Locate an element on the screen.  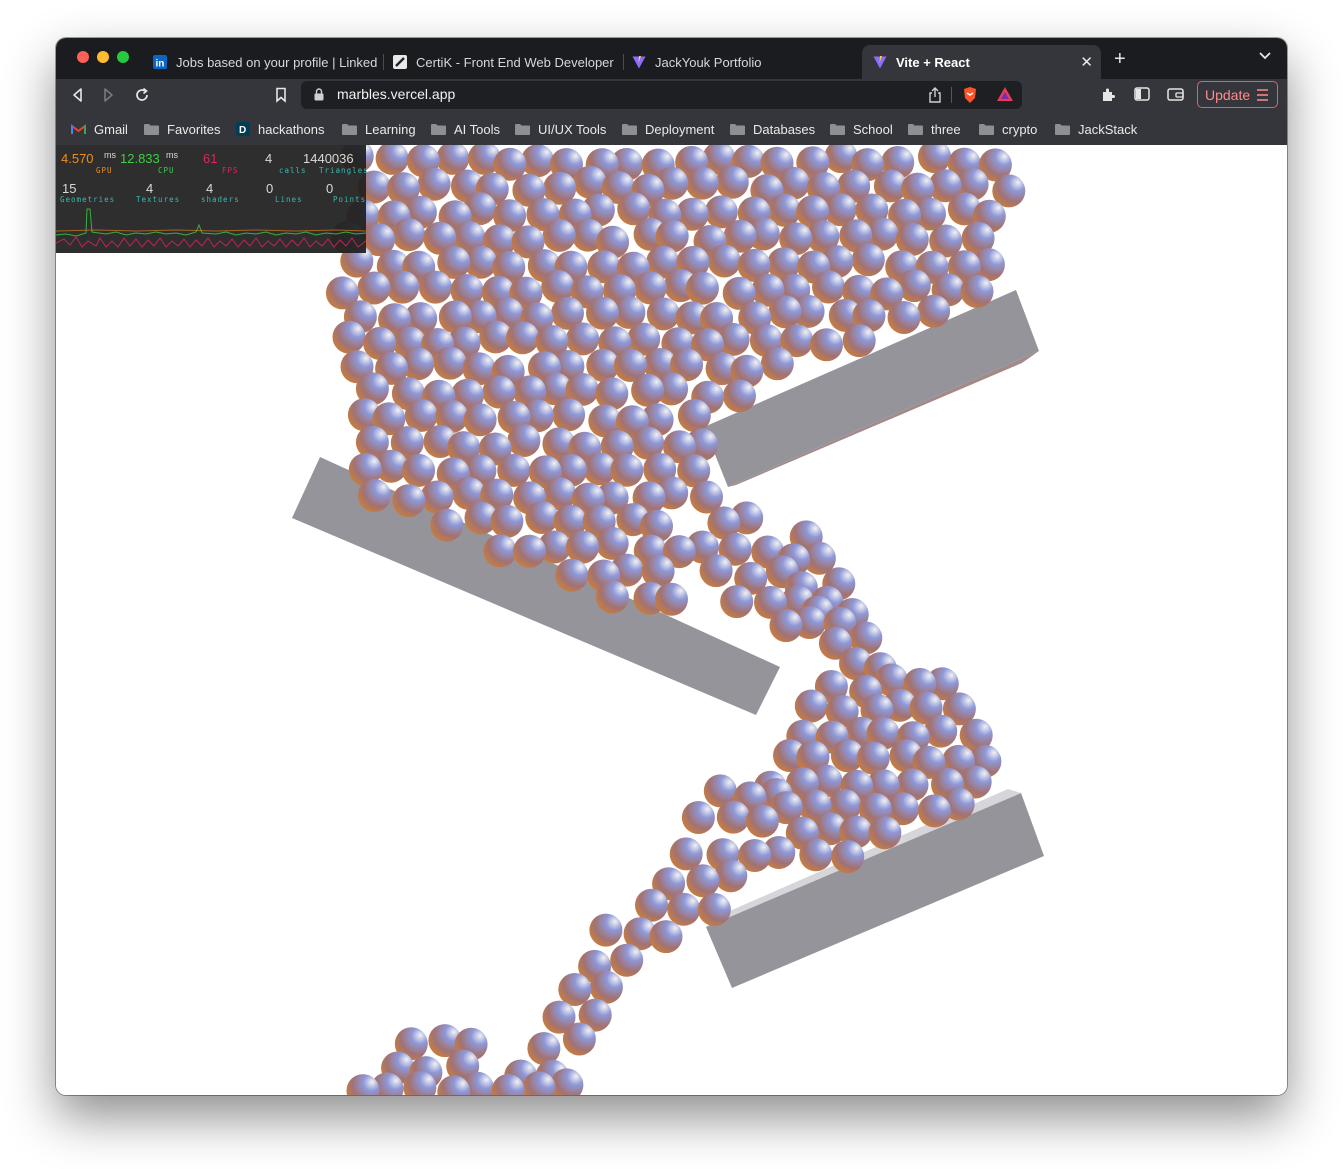
bookmark-databases: Databases is located at coordinates (772, 129).